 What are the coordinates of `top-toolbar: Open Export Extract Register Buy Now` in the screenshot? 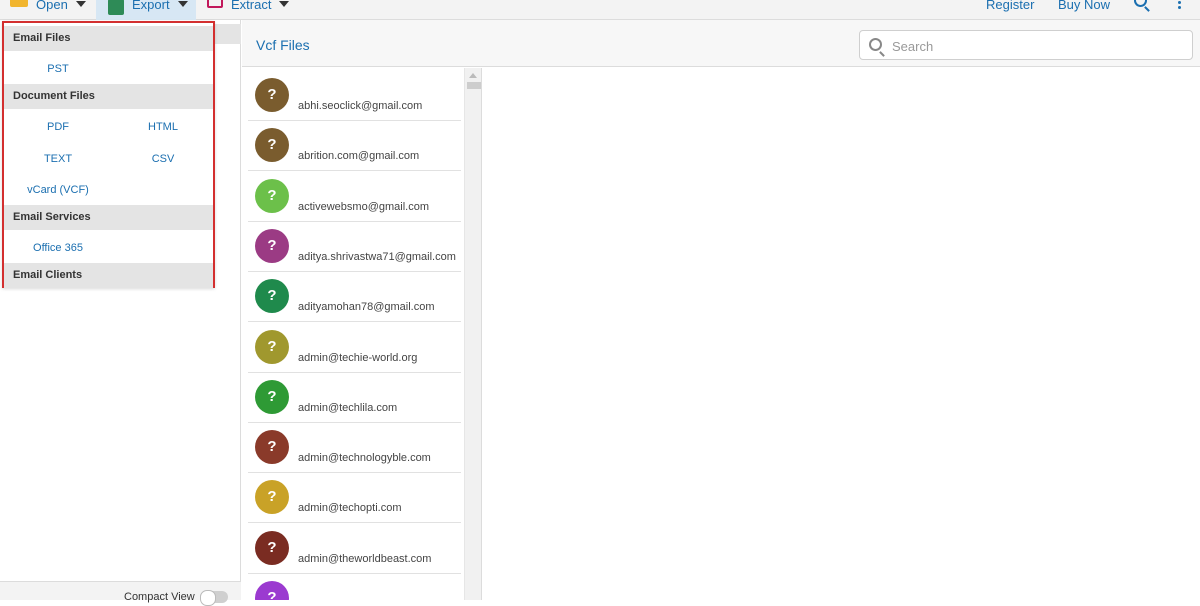 It's located at (600, 10).